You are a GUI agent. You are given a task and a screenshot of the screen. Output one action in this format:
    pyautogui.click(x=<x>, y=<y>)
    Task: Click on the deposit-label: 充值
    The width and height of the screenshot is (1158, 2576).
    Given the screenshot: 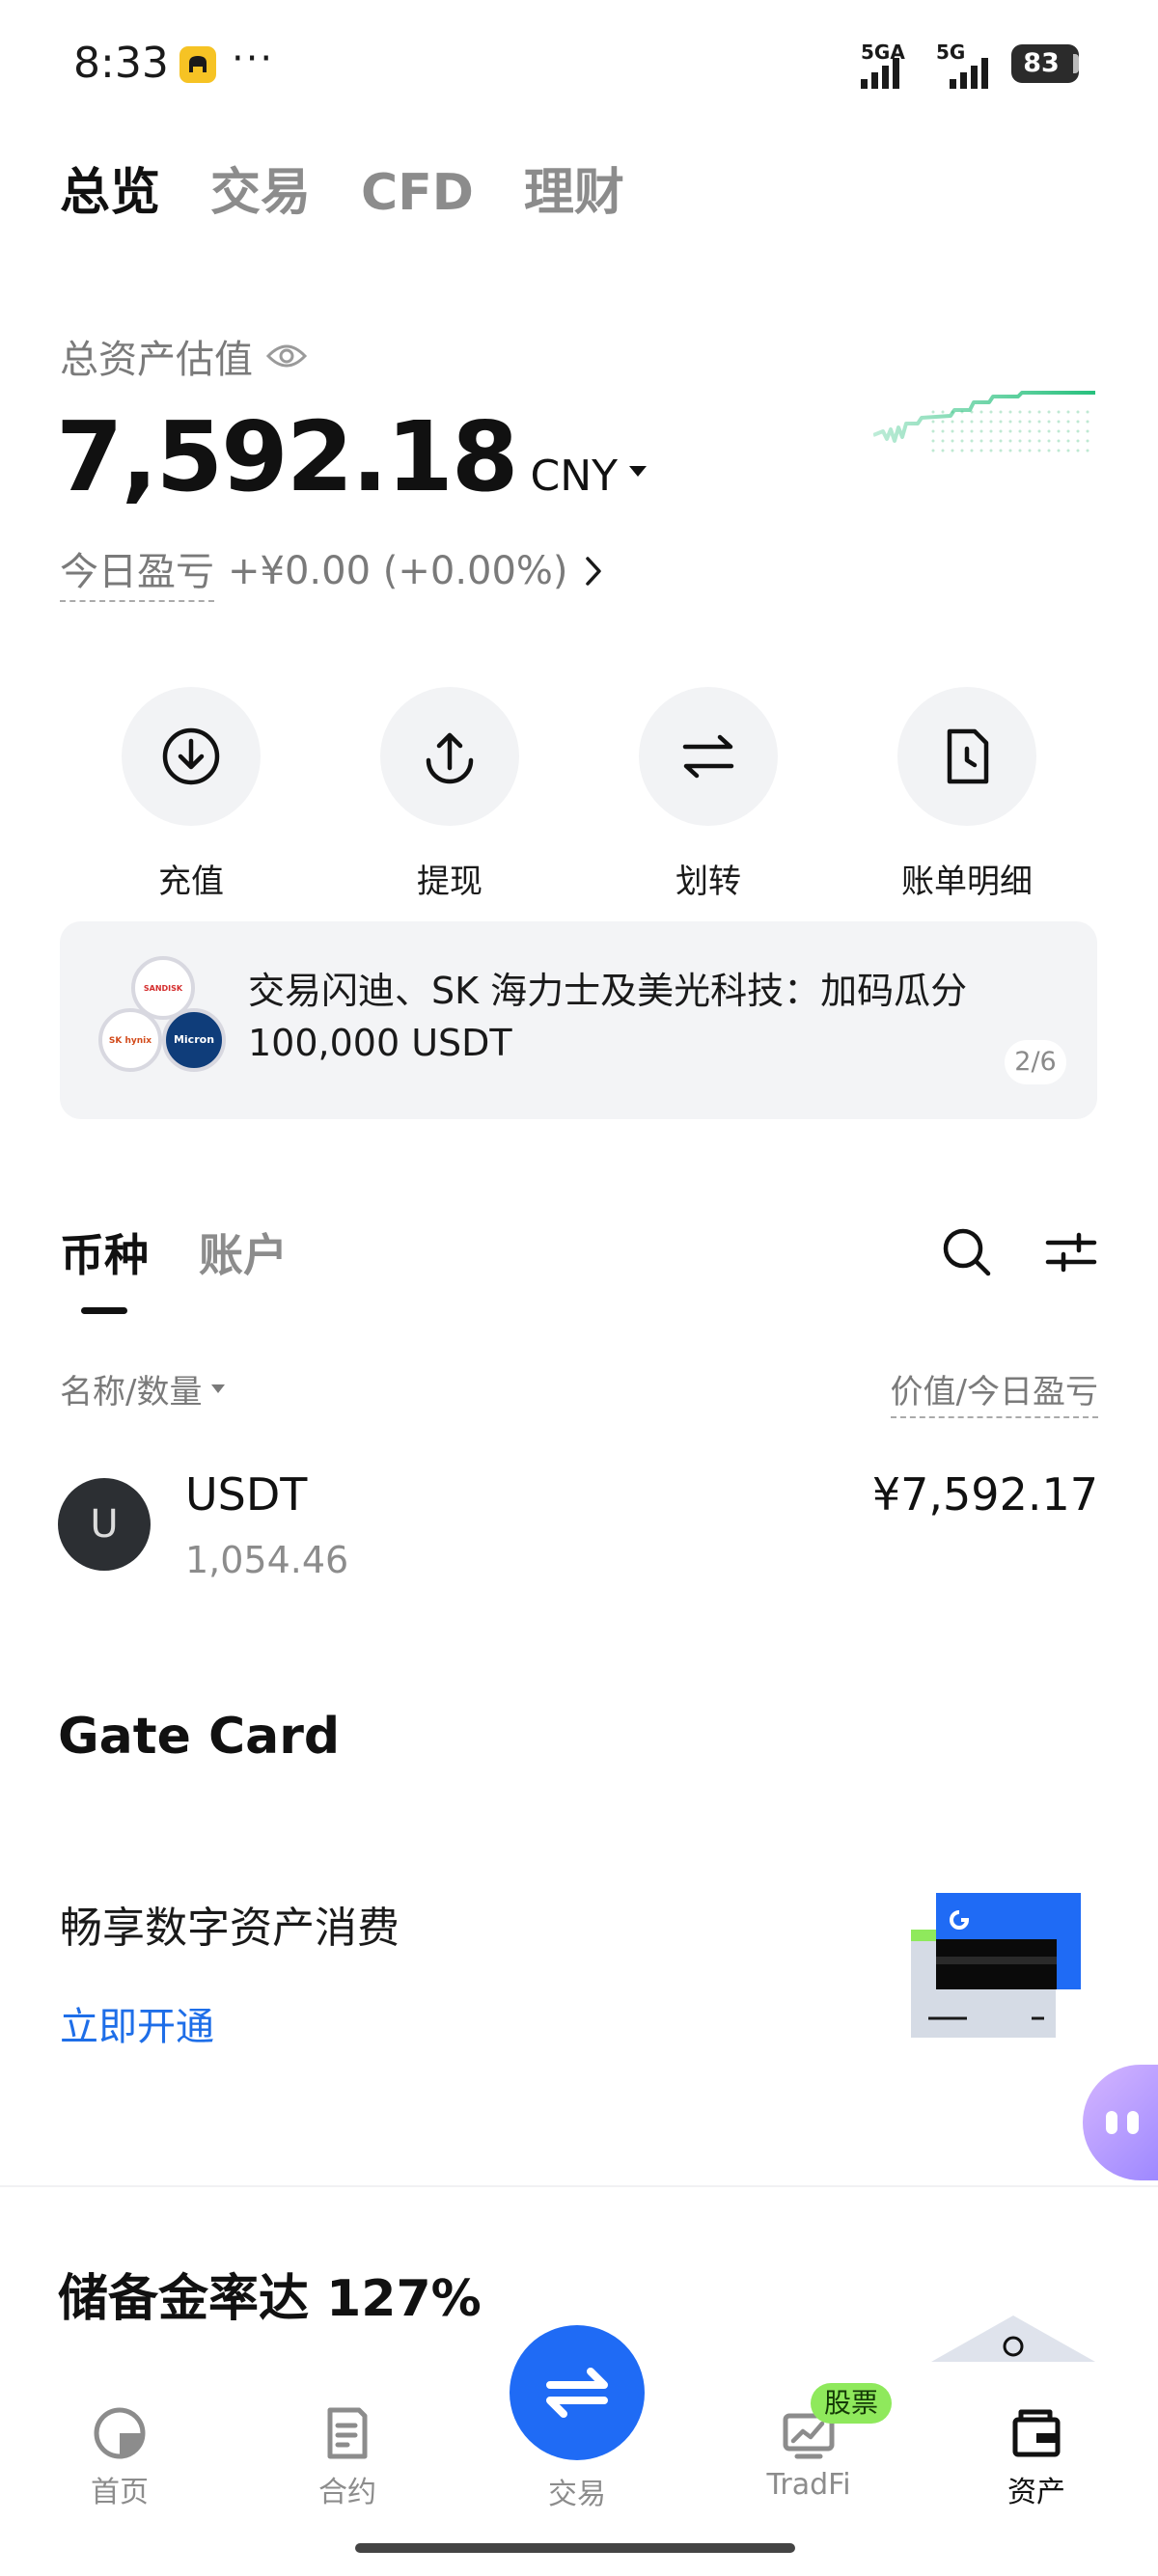 What is the action you would take?
    pyautogui.click(x=191, y=882)
    